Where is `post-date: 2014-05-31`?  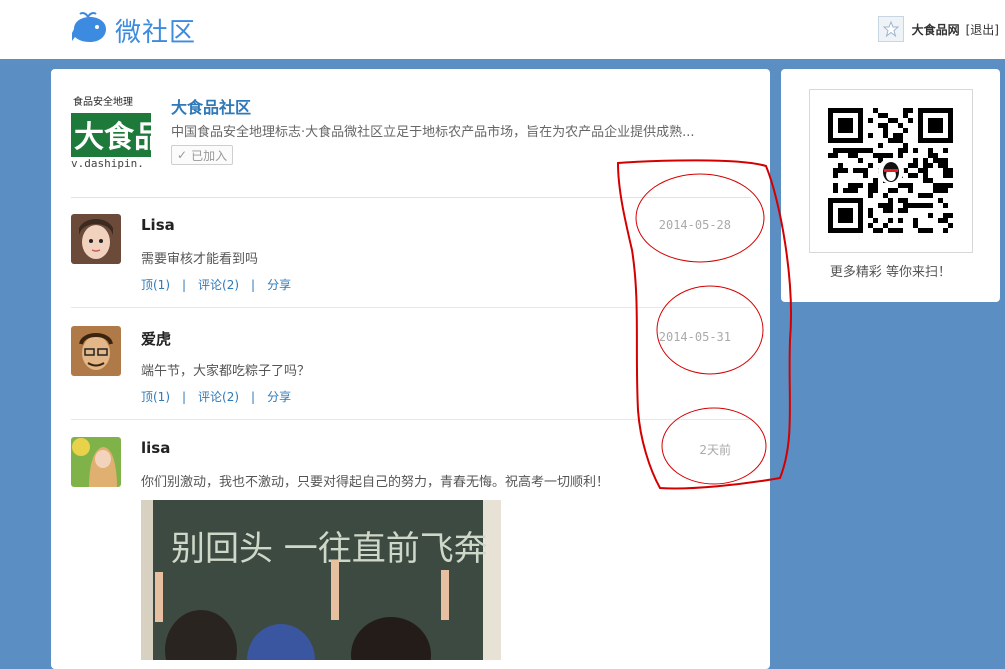 post-date: 2014-05-31 is located at coordinates (694, 337).